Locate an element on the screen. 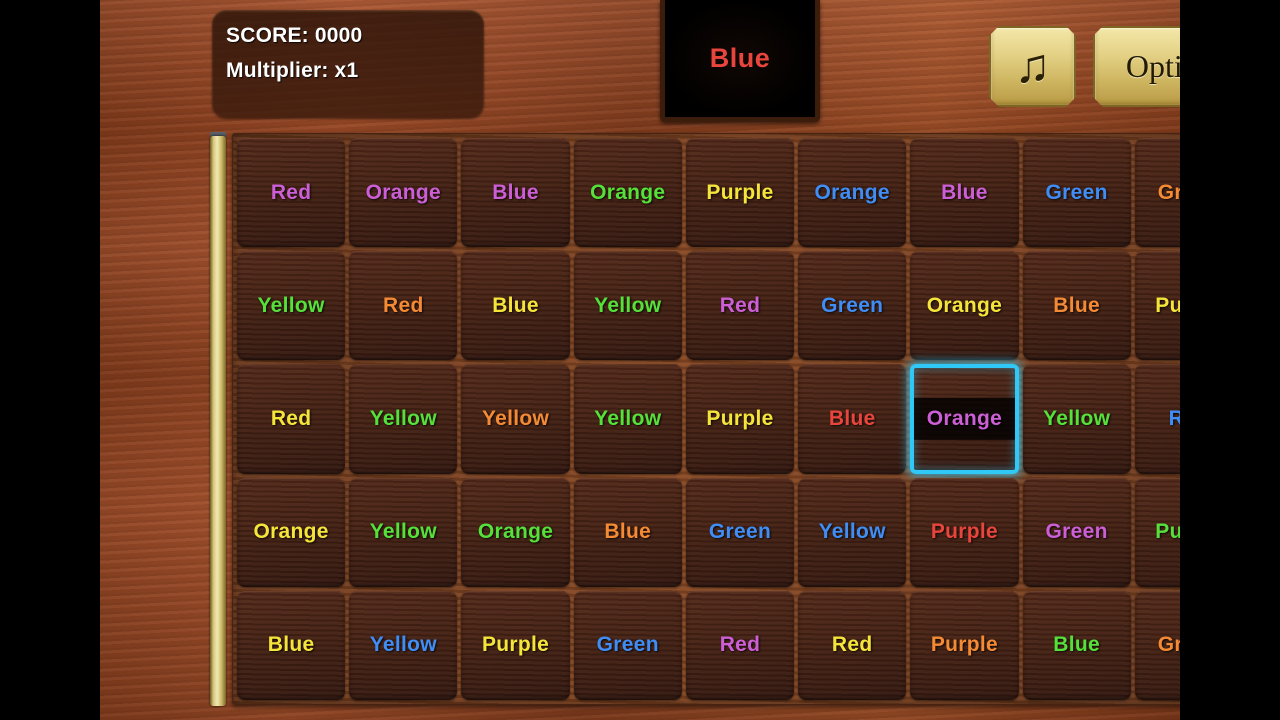 This screenshot has height=720, width=1280. letterbox-right is located at coordinates (1230, 360).